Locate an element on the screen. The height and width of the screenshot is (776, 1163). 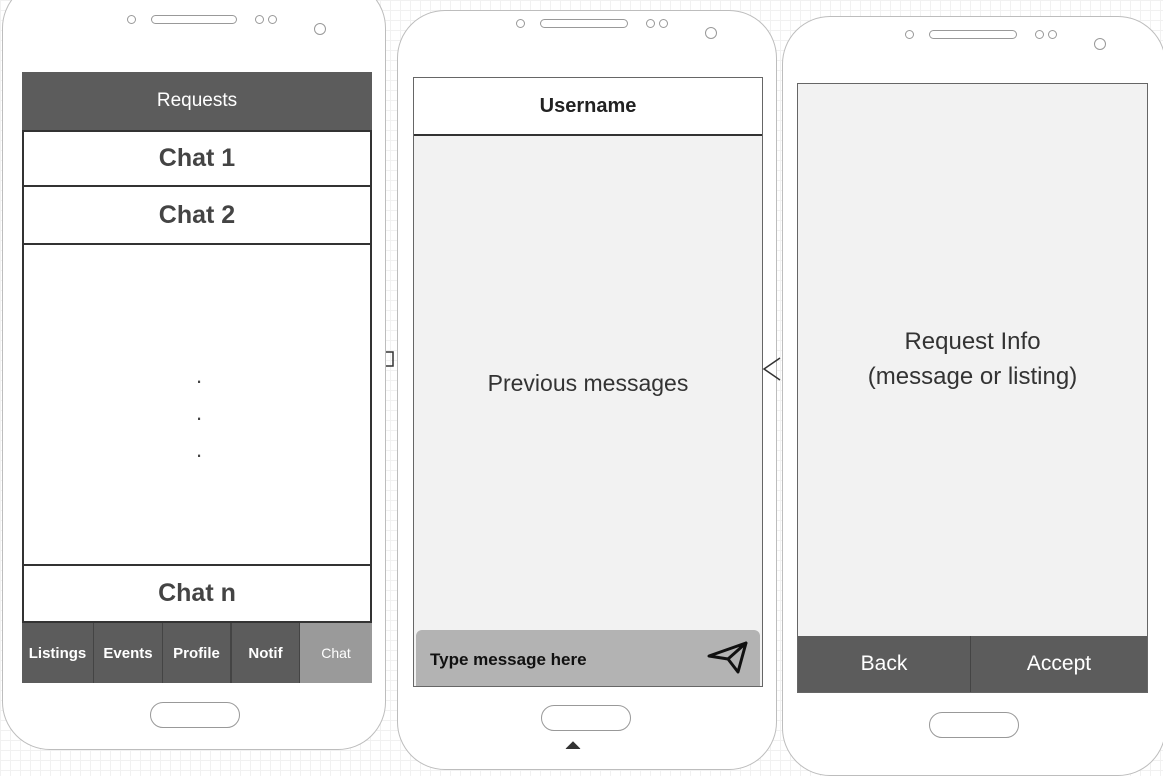
message-input-bar: Type message here is located at coordinates (588, 658).